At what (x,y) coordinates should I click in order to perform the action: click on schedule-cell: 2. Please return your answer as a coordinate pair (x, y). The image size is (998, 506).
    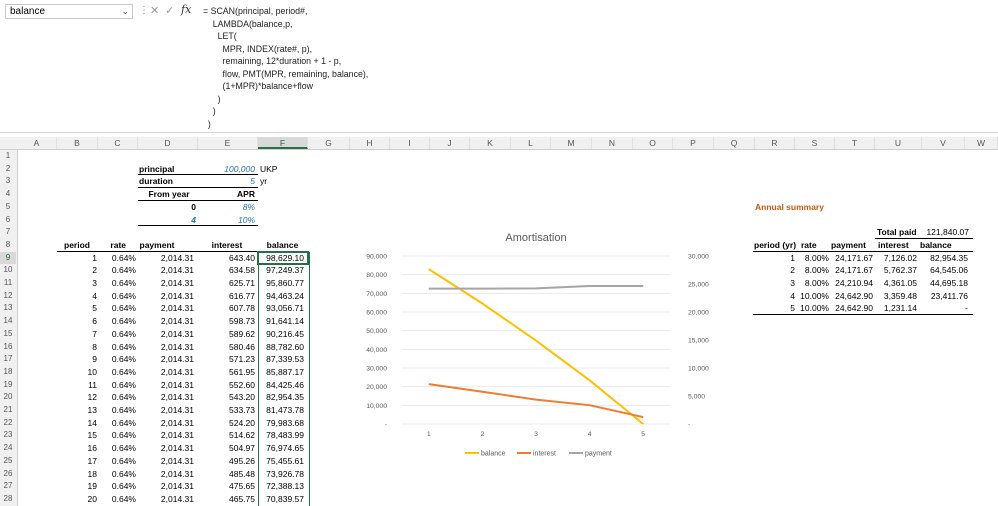
    Looking at the image, I should click on (77, 270).